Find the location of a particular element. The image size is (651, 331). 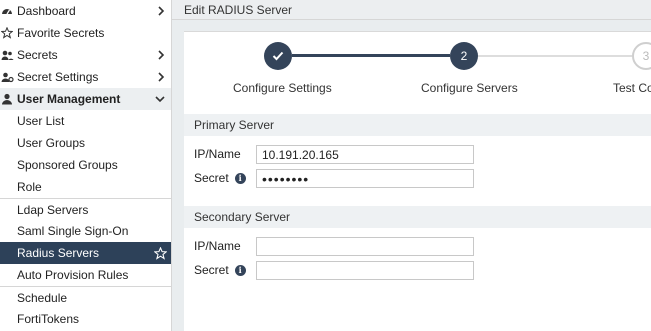

primary-secret-label: Secret i is located at coordinates (220, 178).